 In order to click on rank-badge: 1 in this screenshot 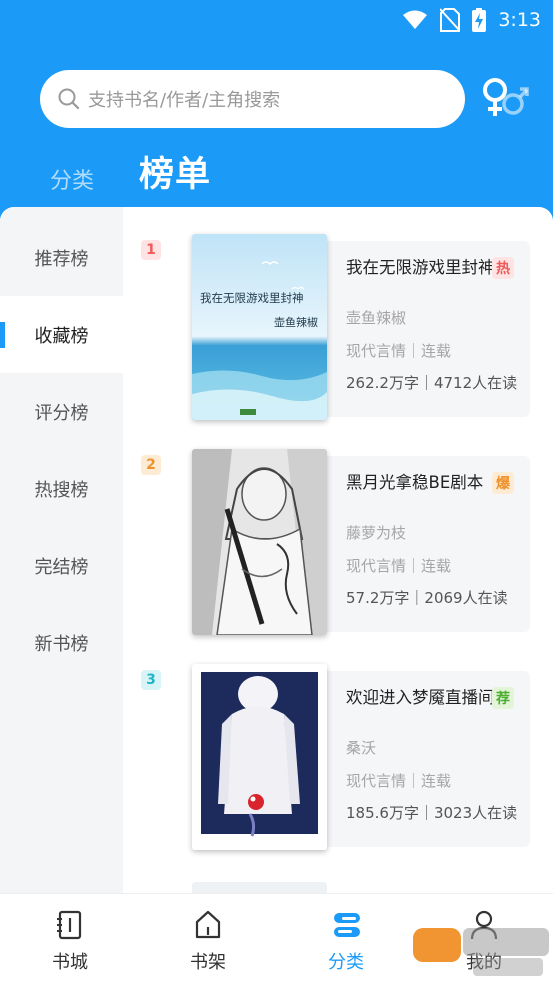, I will do `click(151, 250)`.